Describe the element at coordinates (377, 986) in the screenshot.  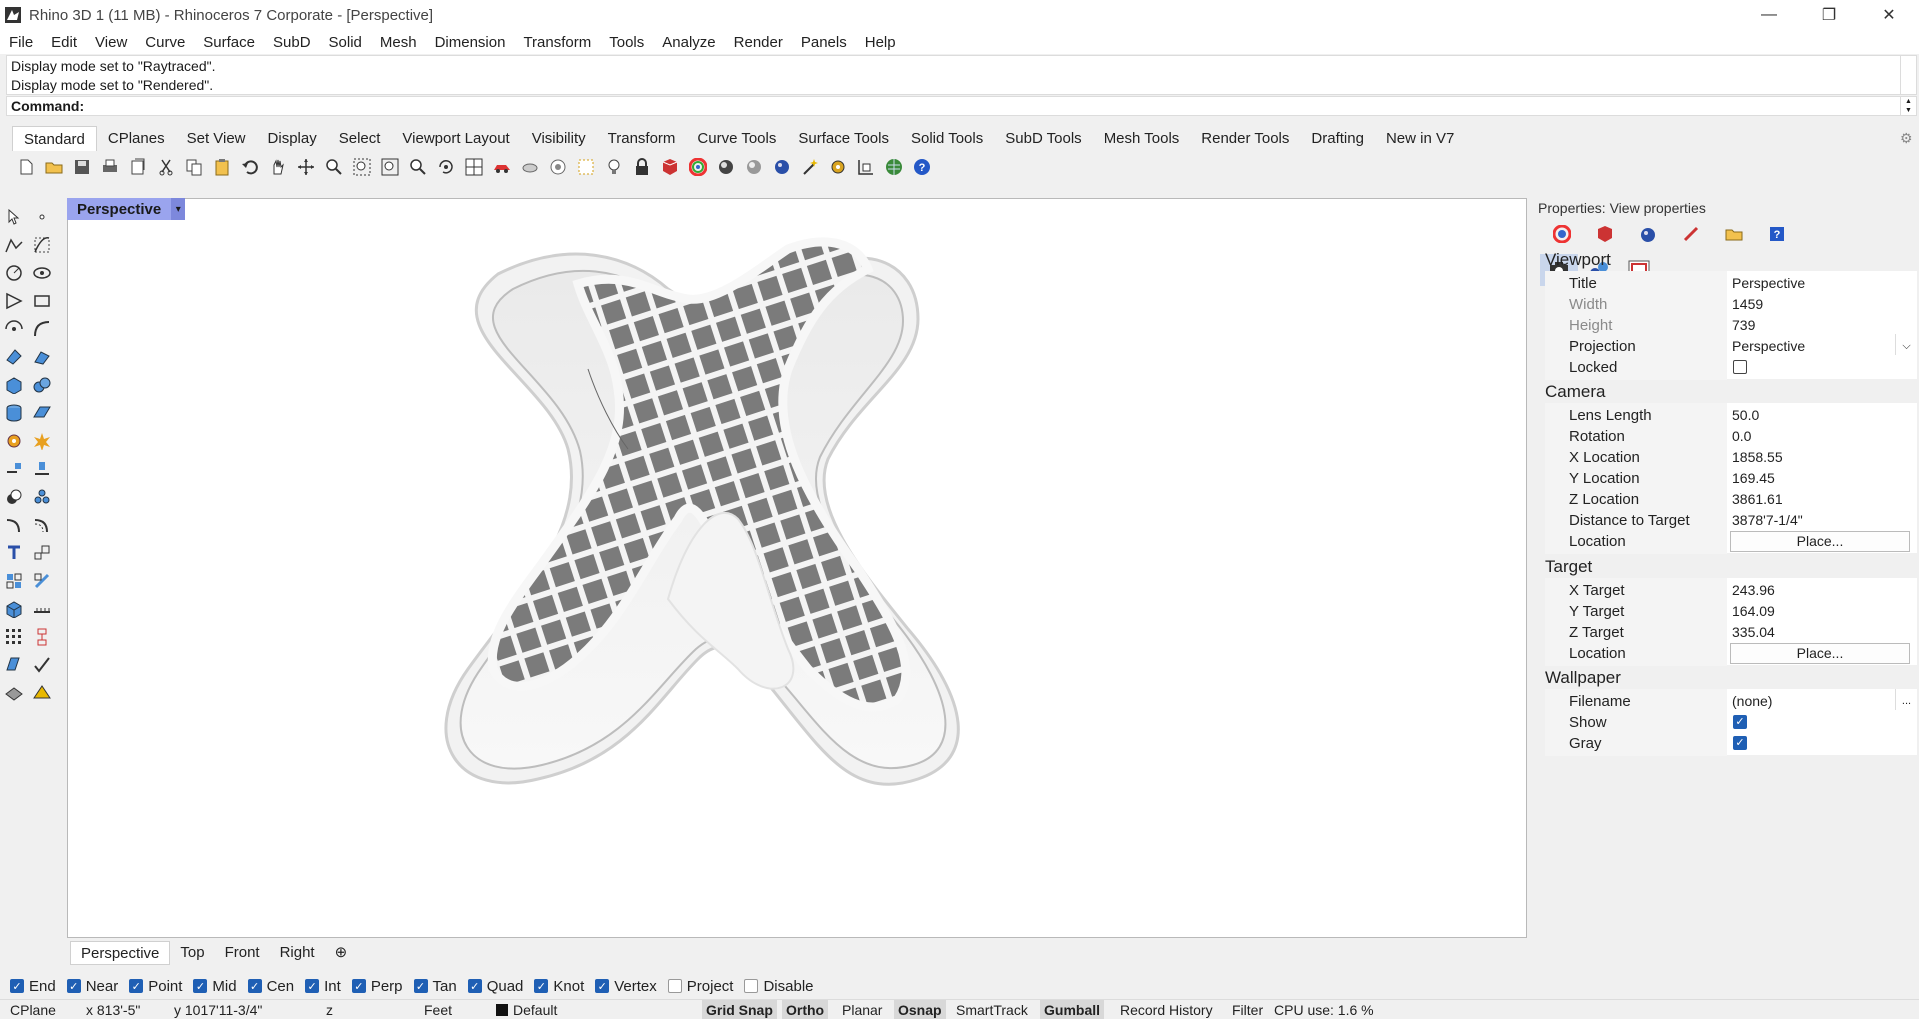
I see `osnap-perp: ✓ Perp` at that location.